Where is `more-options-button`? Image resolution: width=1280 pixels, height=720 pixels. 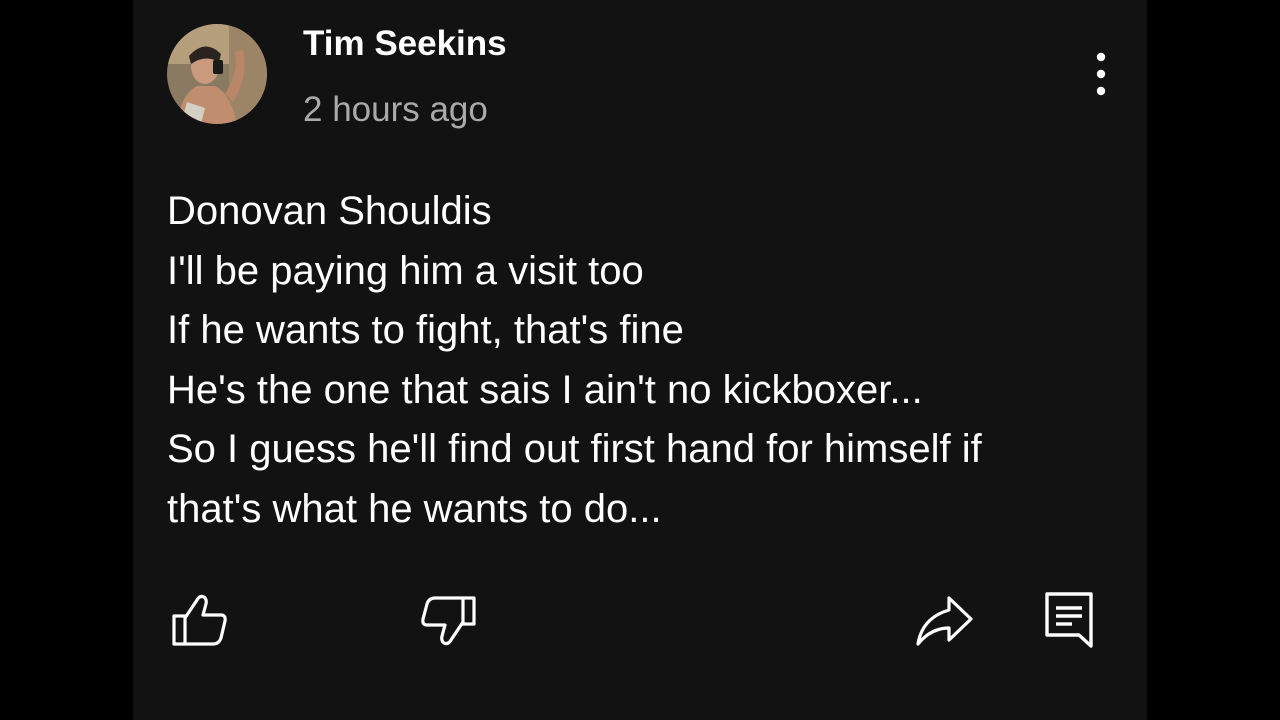
more-options-button is located at coordinates (1101, 75).